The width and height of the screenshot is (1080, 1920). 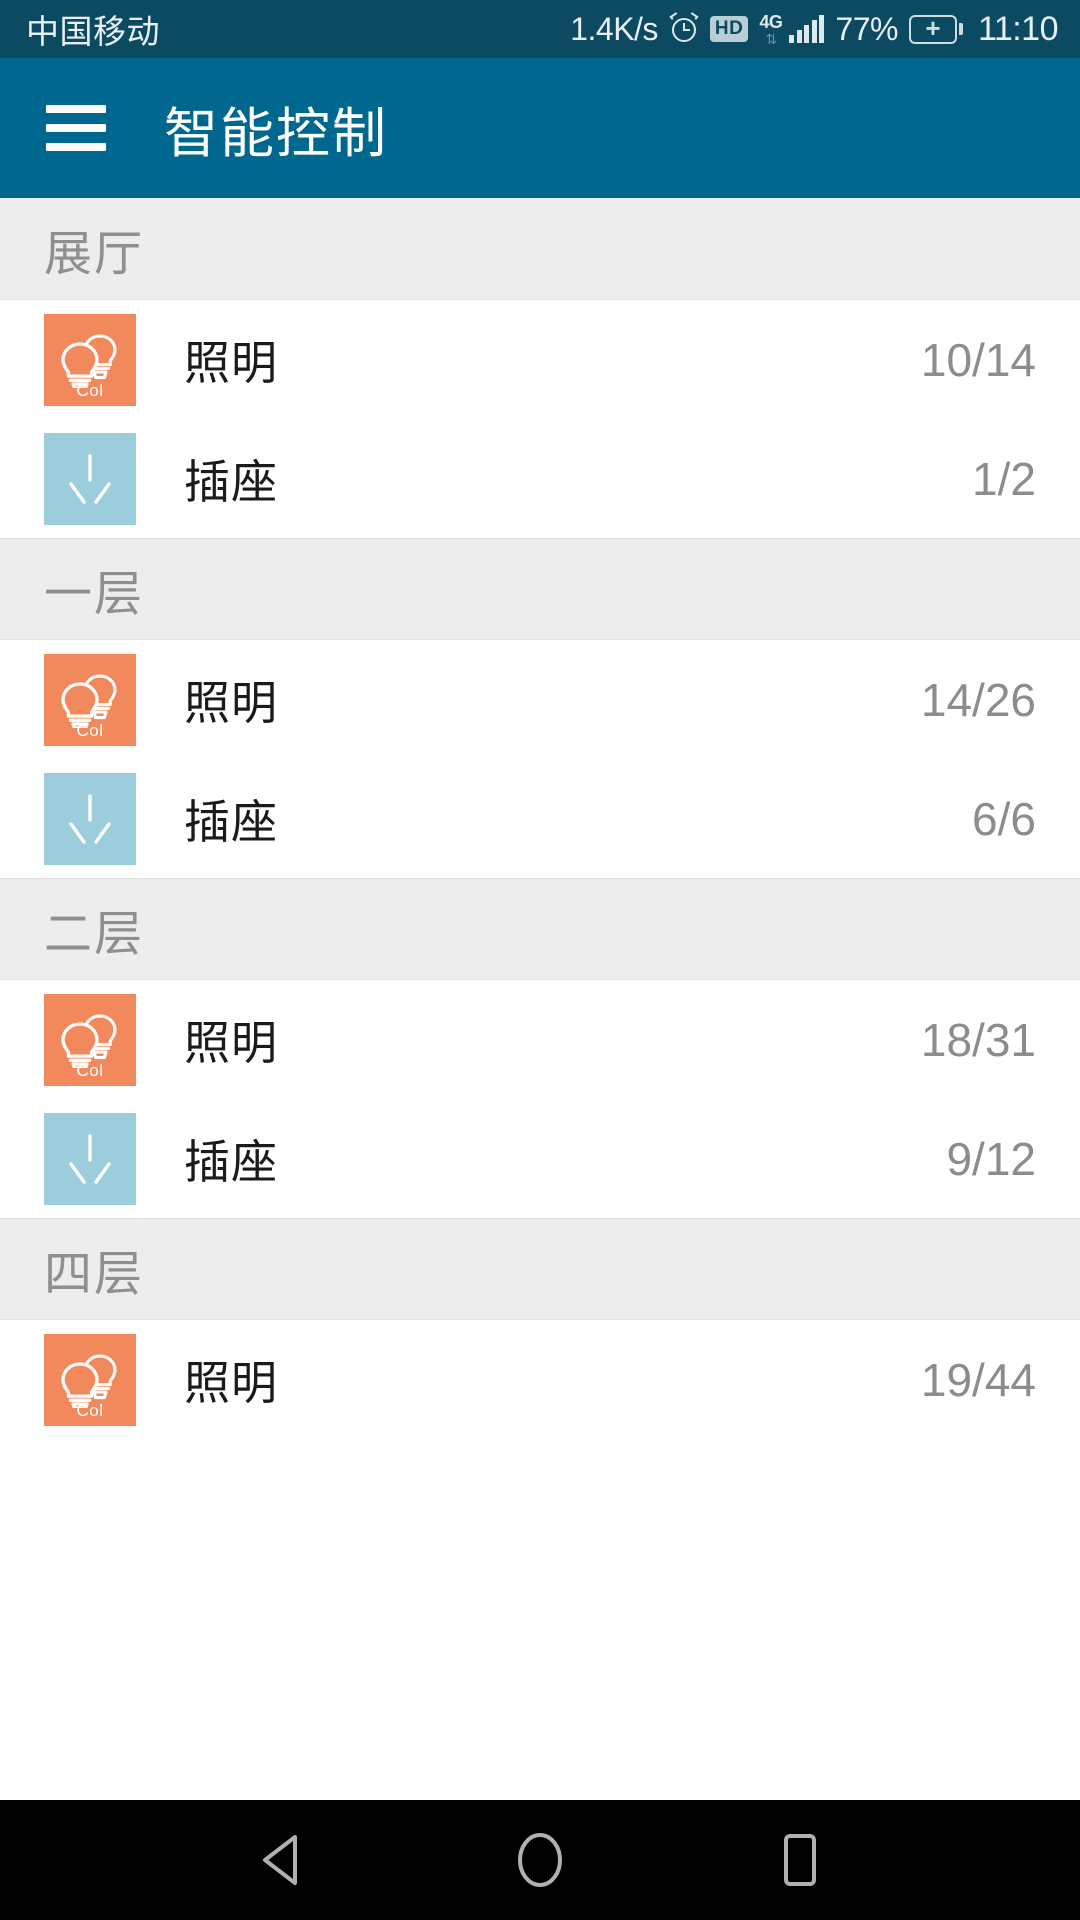 What do you see at coordinates (540, 699) in the screenshot?
I see `device-row: Col 照明 14/26` at bounding box center [540, 699].